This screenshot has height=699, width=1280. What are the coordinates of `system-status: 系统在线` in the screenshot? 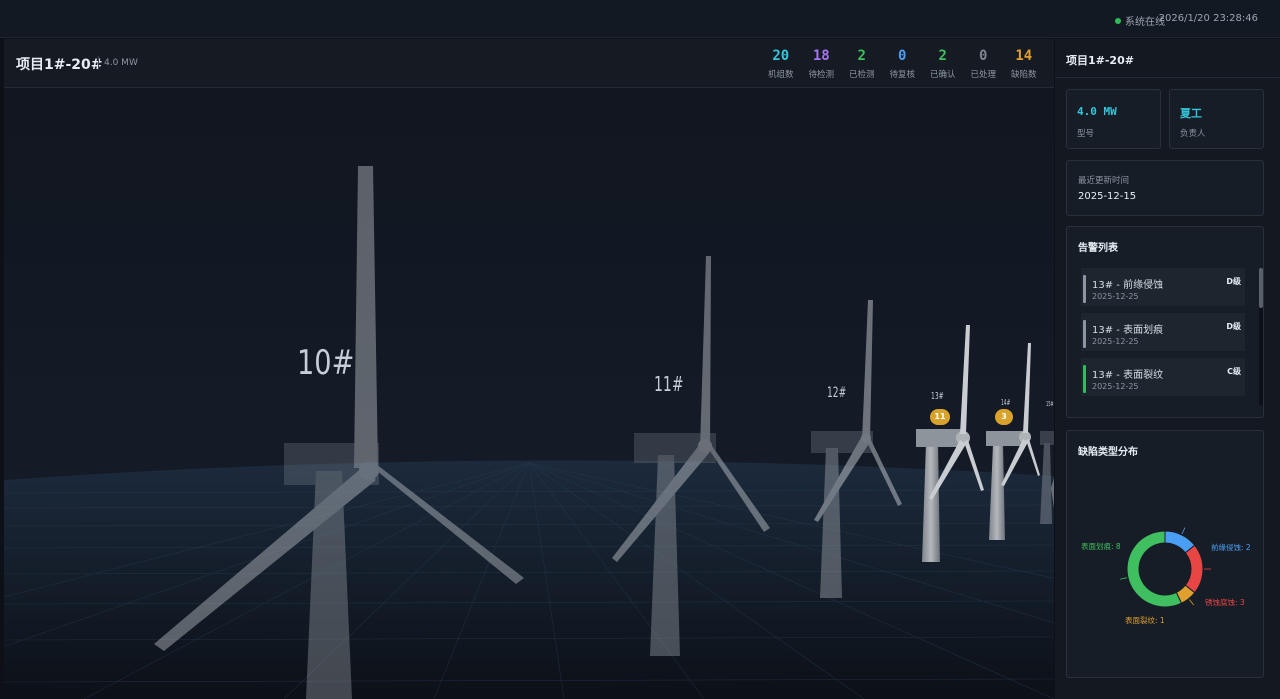 It's located at (1140, 20).